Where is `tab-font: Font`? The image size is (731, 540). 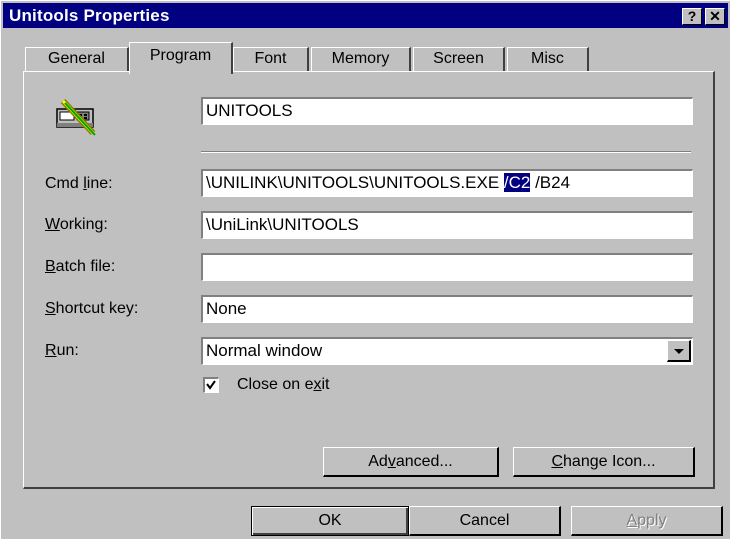 tab-font: Font is located at coordinates (271, 59).